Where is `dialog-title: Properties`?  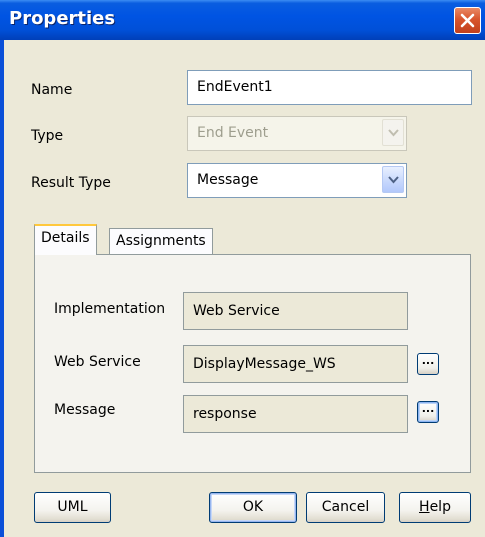
dialog-title: Properties is located at coordinates (62, 18).